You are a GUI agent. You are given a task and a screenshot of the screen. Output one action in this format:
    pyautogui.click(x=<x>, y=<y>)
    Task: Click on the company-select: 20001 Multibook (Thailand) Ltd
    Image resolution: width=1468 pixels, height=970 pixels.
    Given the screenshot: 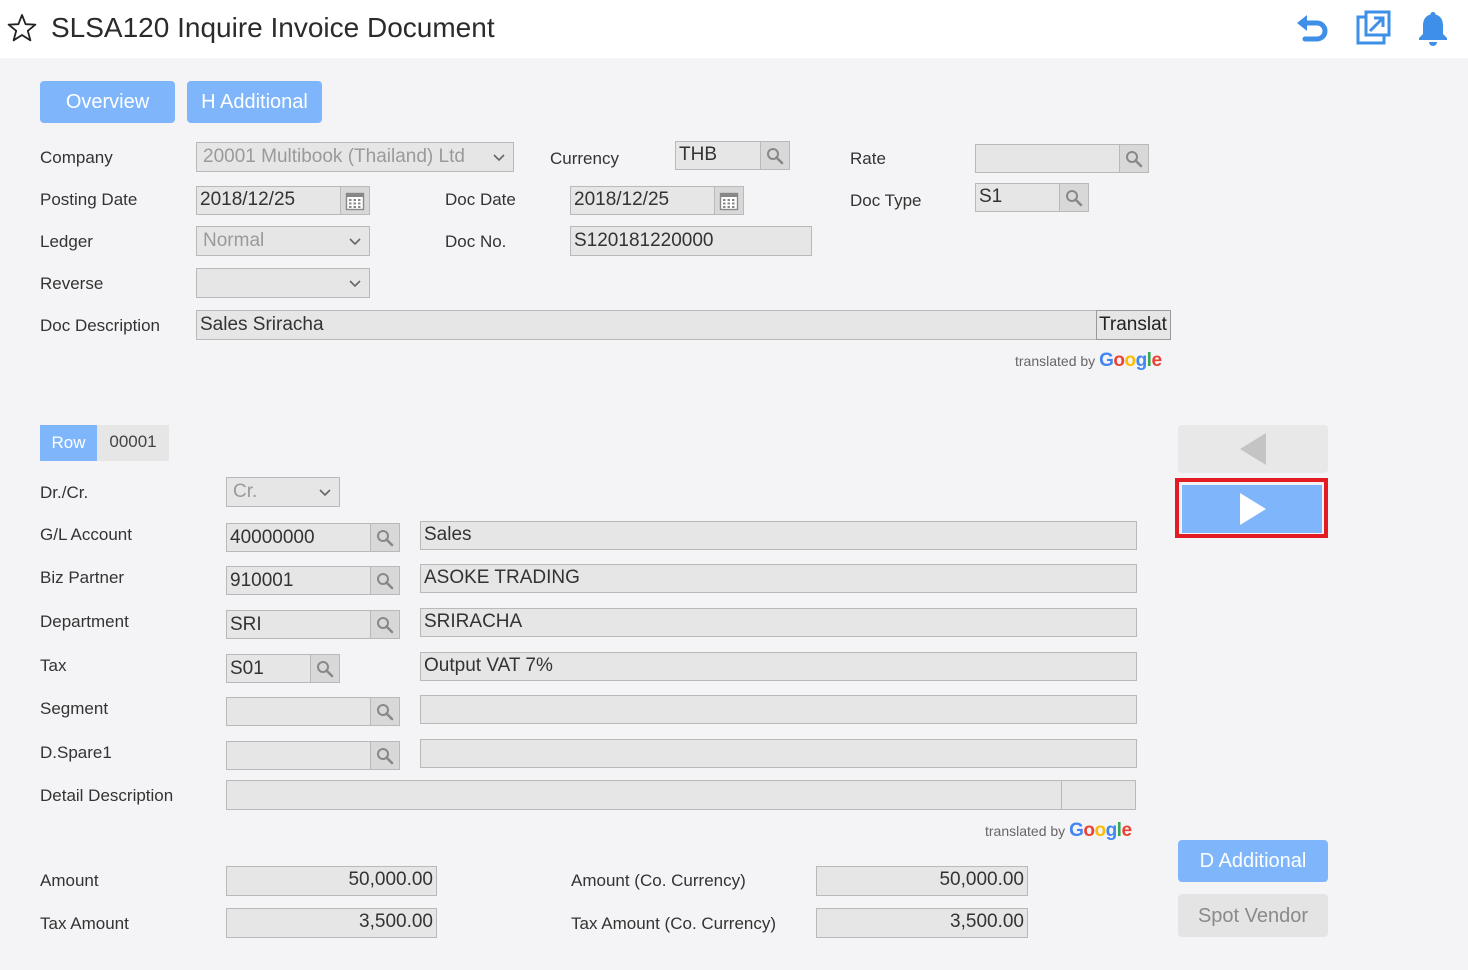 What is the action you would take?
    pyautogui.click(x=355, y=157)
    